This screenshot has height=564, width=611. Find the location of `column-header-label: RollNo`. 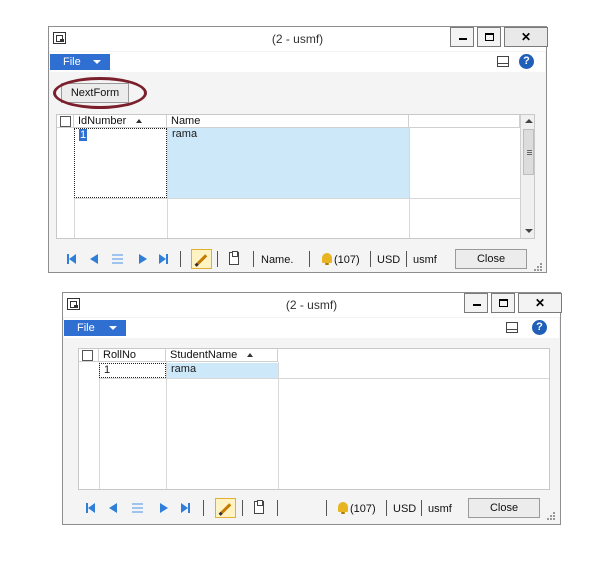

column-header-label: RollNo is located at coordinates (120, 355).